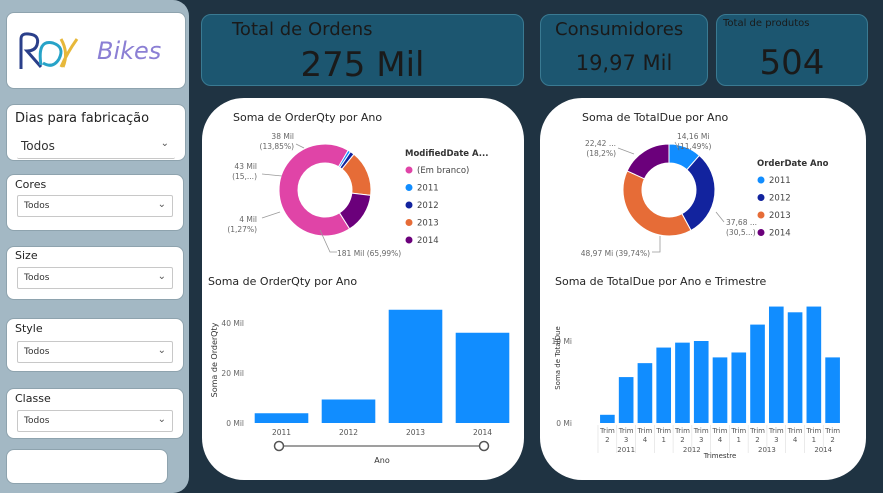 Image resolution: width=883 pixels, height=493 pixels. Describe the element at coordinates (601, 153) in the screenshot. I see `data-label: (18,2%)` at that location.